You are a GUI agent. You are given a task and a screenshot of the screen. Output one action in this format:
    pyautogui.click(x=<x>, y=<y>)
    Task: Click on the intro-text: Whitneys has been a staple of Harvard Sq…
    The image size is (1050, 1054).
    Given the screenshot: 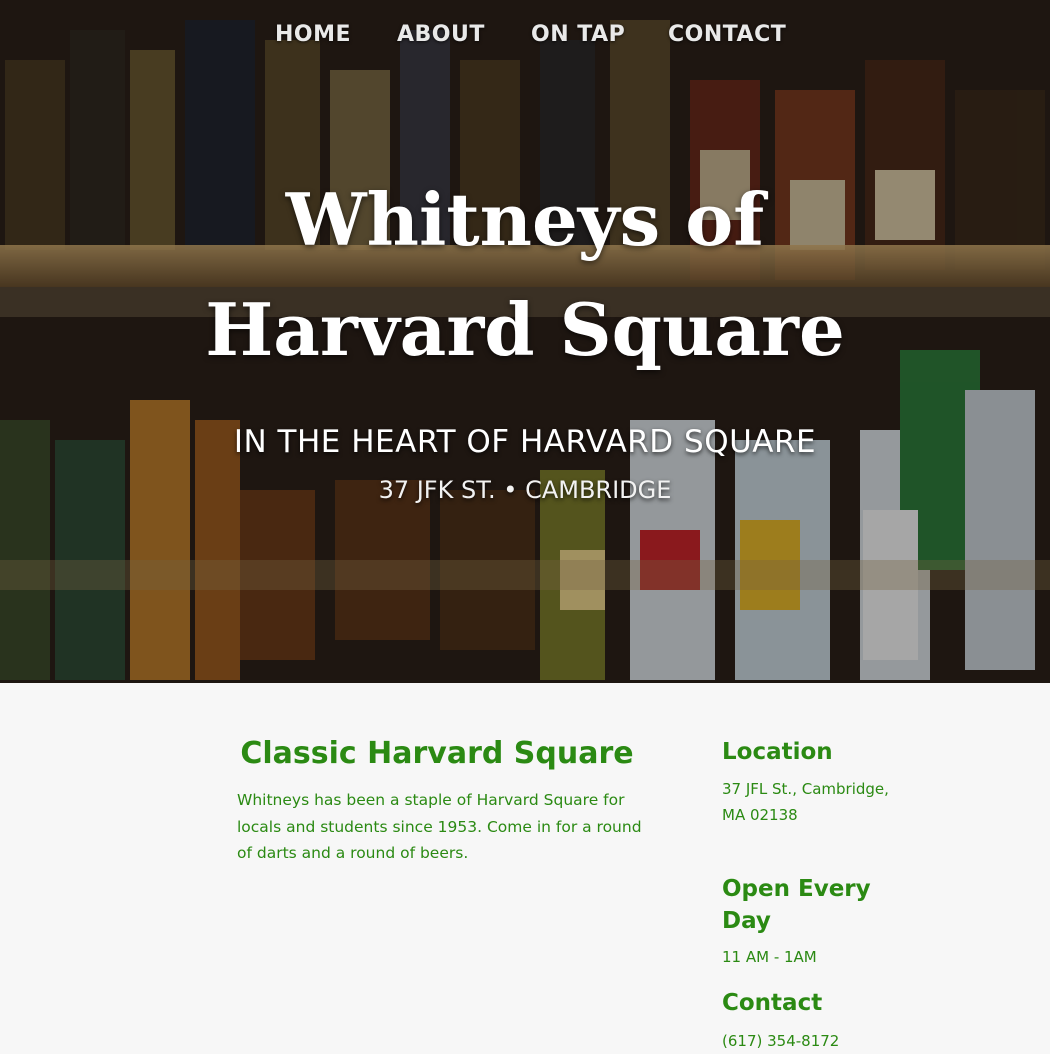 What is the action you would take?
    pyautogui.click(x=439, y=826)
    